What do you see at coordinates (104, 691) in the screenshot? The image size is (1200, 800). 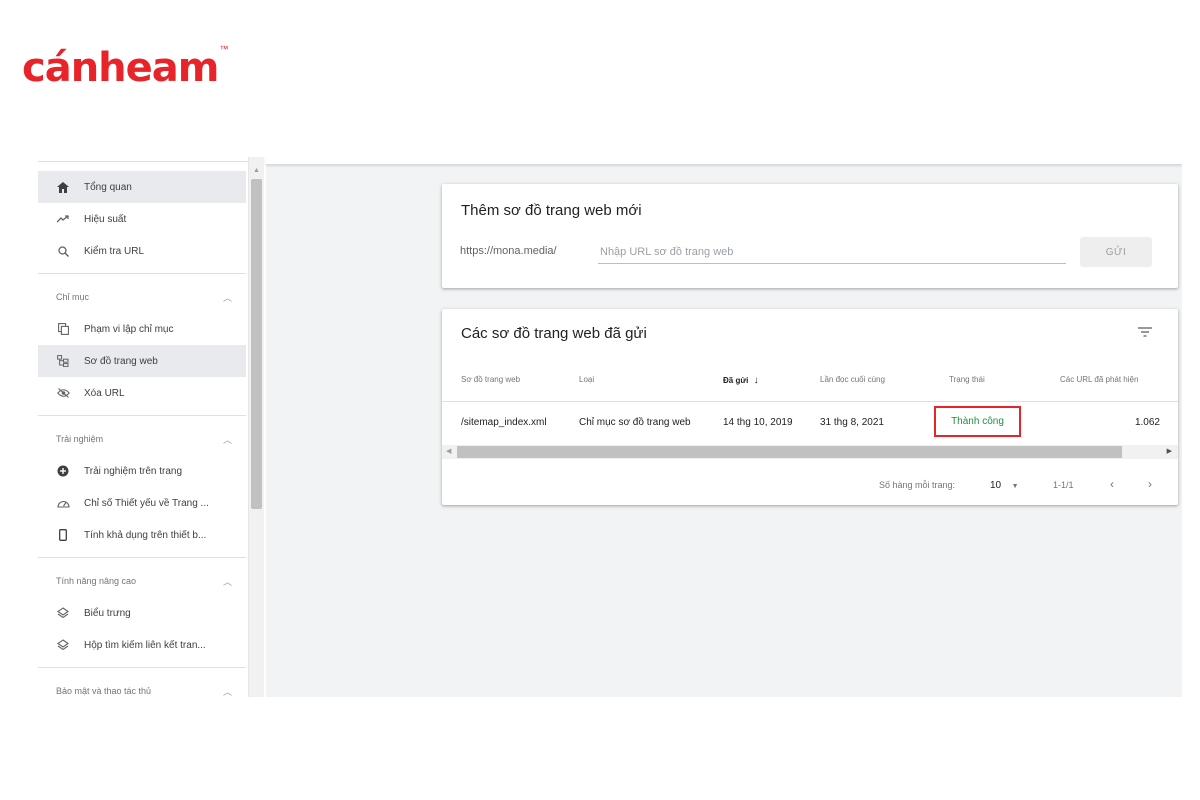 I see `section-title: Bảo mật và thao tác thủ` at bounding box center [104, 691].